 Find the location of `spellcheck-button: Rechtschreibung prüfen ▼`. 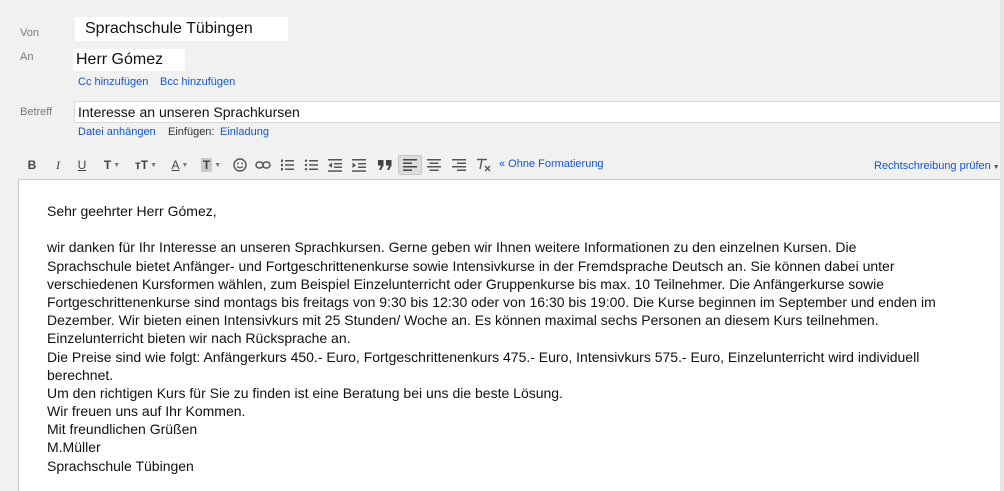

spellcheck-button: Rechtschreibung prüfen ▼ is located at coordinates (937, 166).